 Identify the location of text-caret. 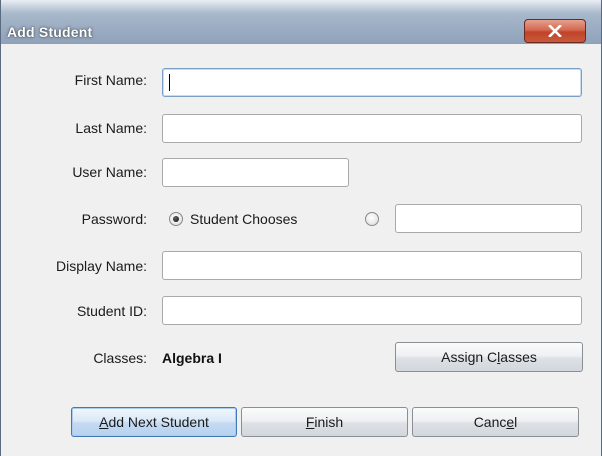
(169, 82).